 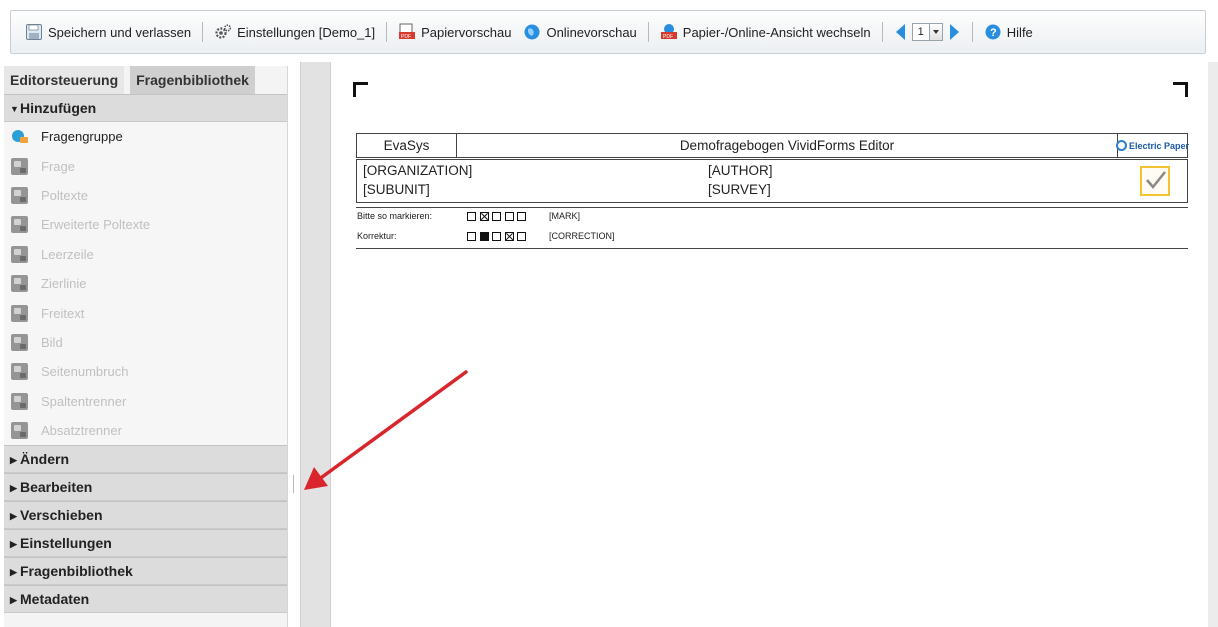 I want to click on section-question-library-label: Fragenbibliothek, so click(x=76, y=571).